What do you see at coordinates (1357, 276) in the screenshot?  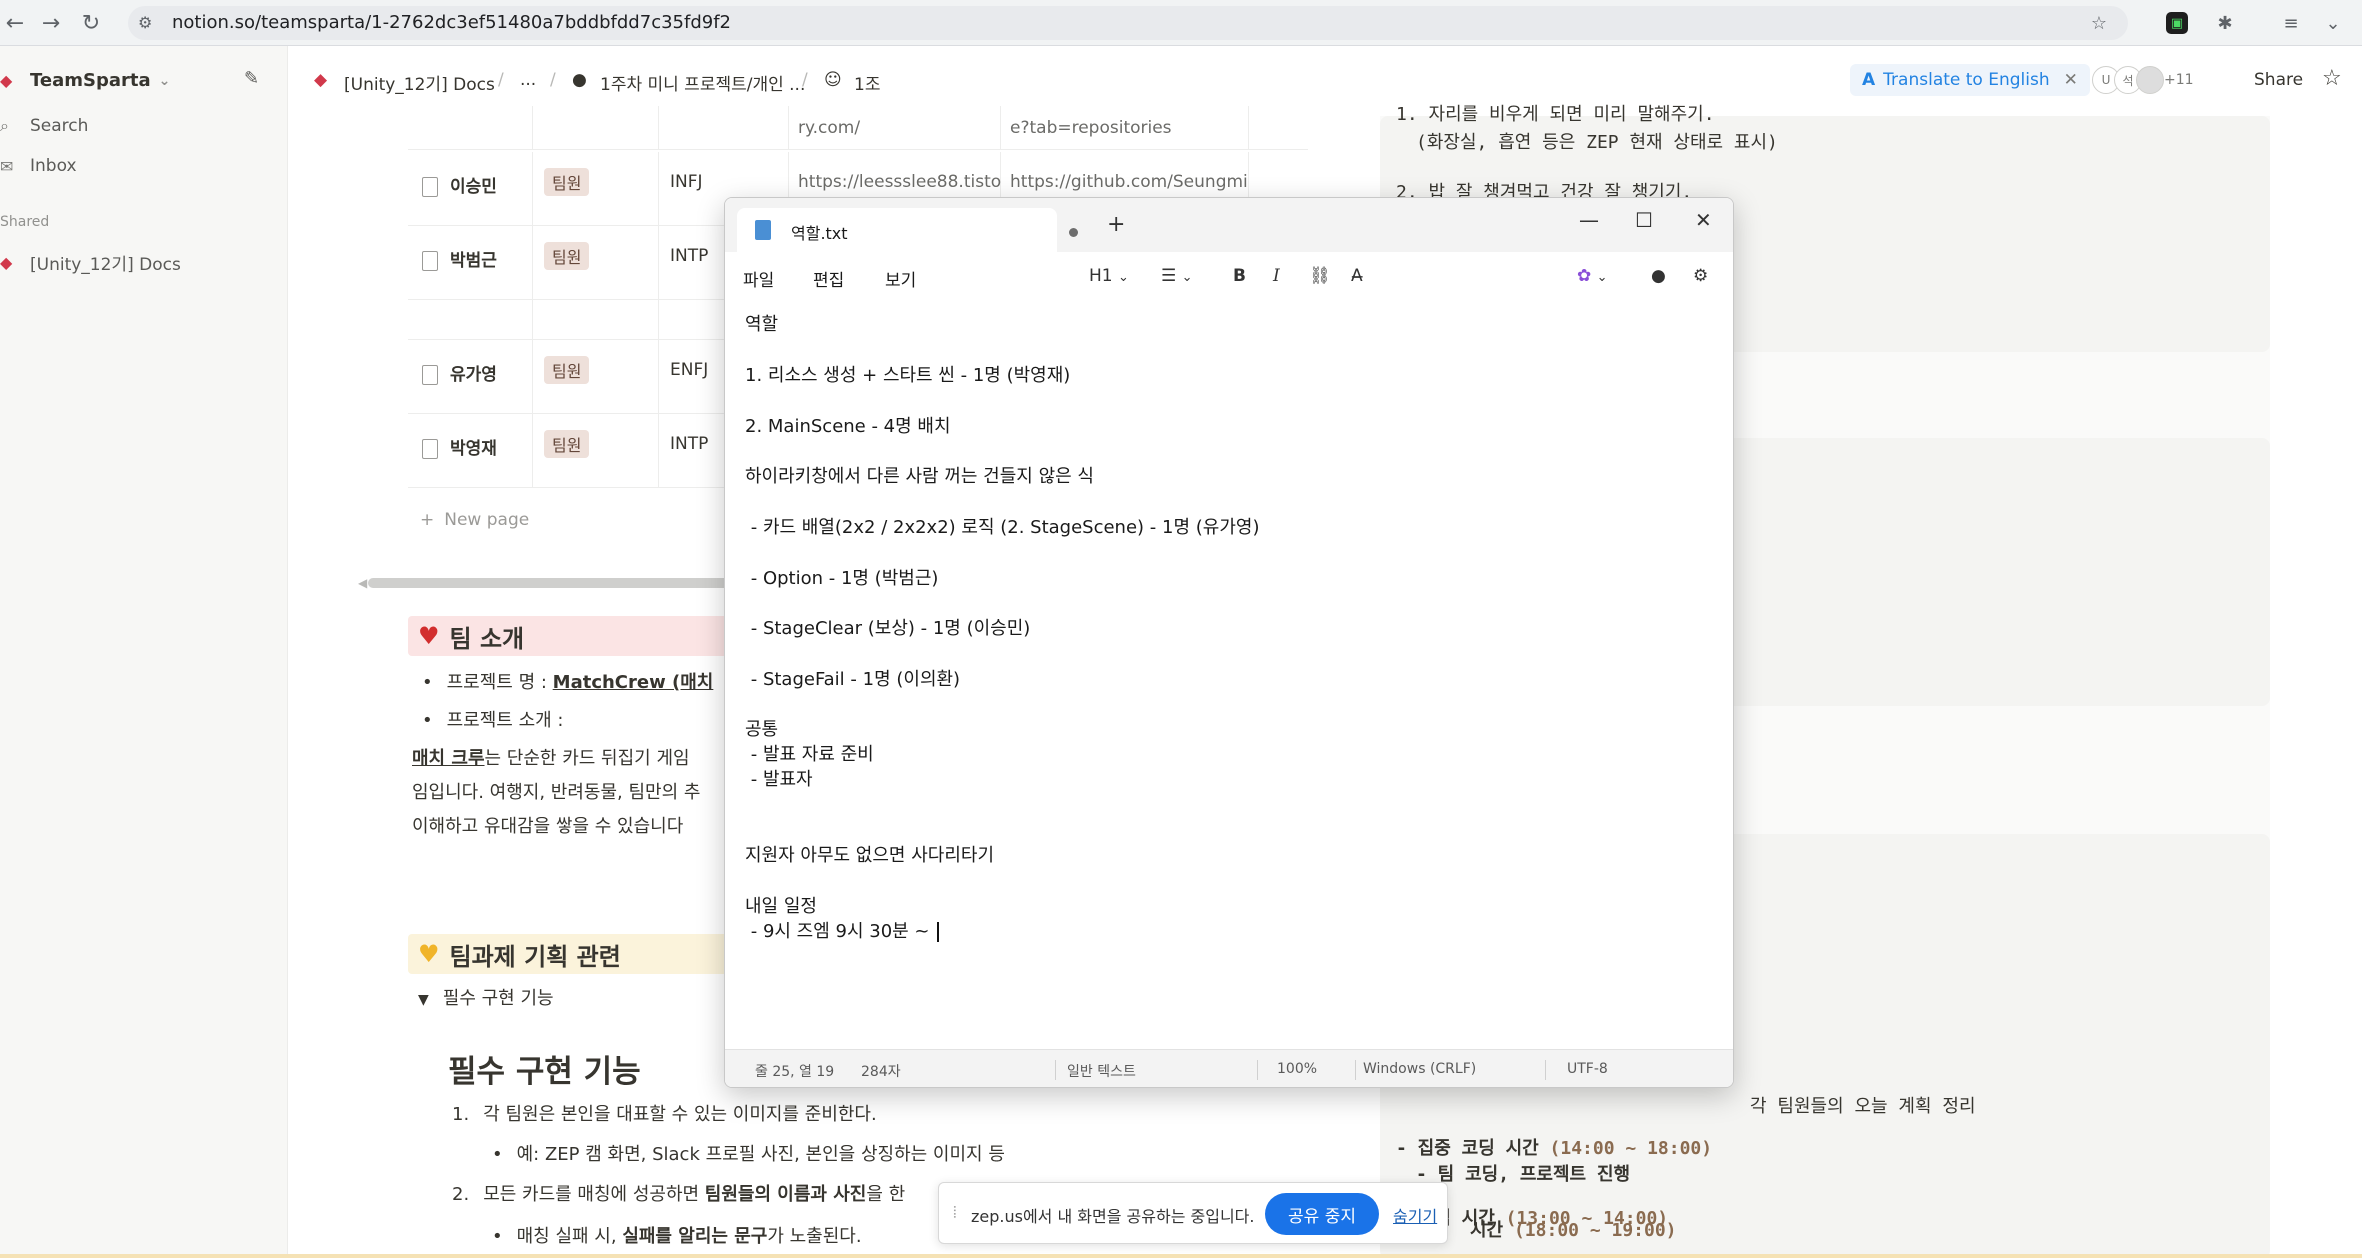 I see `clear-format-icon: A̶` at bounding box center [1357, 276].